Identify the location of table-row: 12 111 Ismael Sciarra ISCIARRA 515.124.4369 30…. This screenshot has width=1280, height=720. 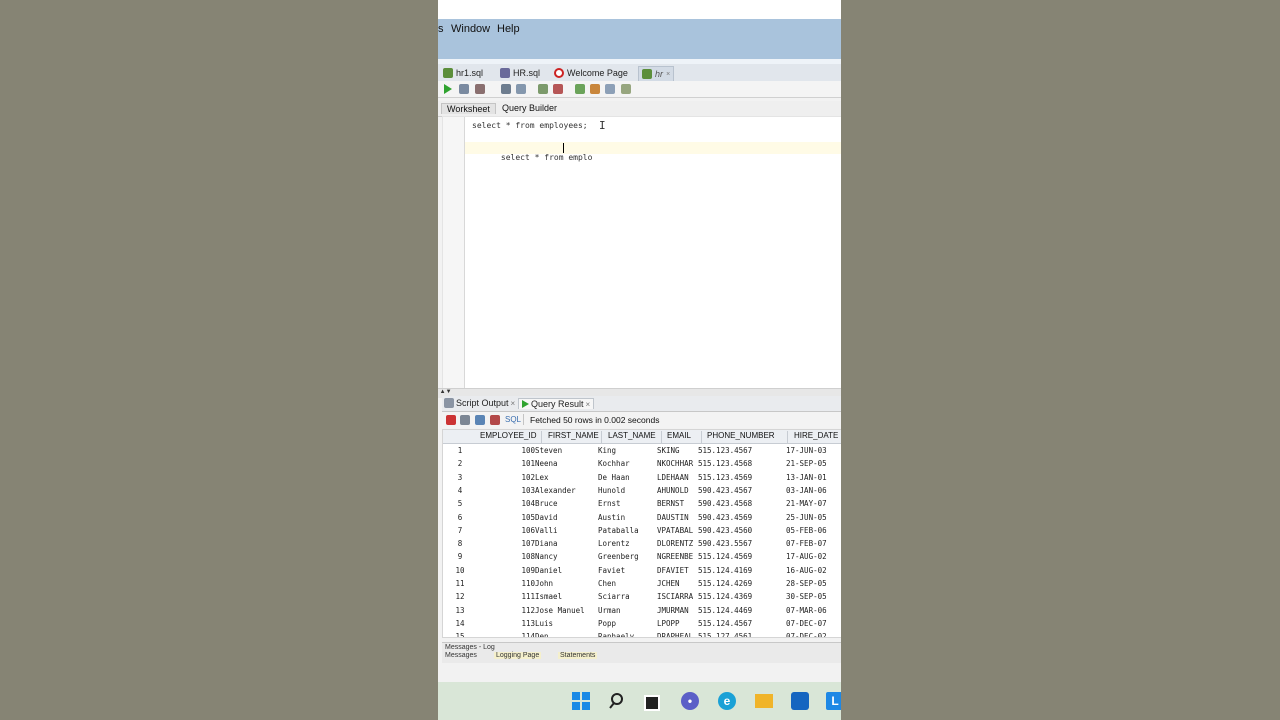
(642, 596).